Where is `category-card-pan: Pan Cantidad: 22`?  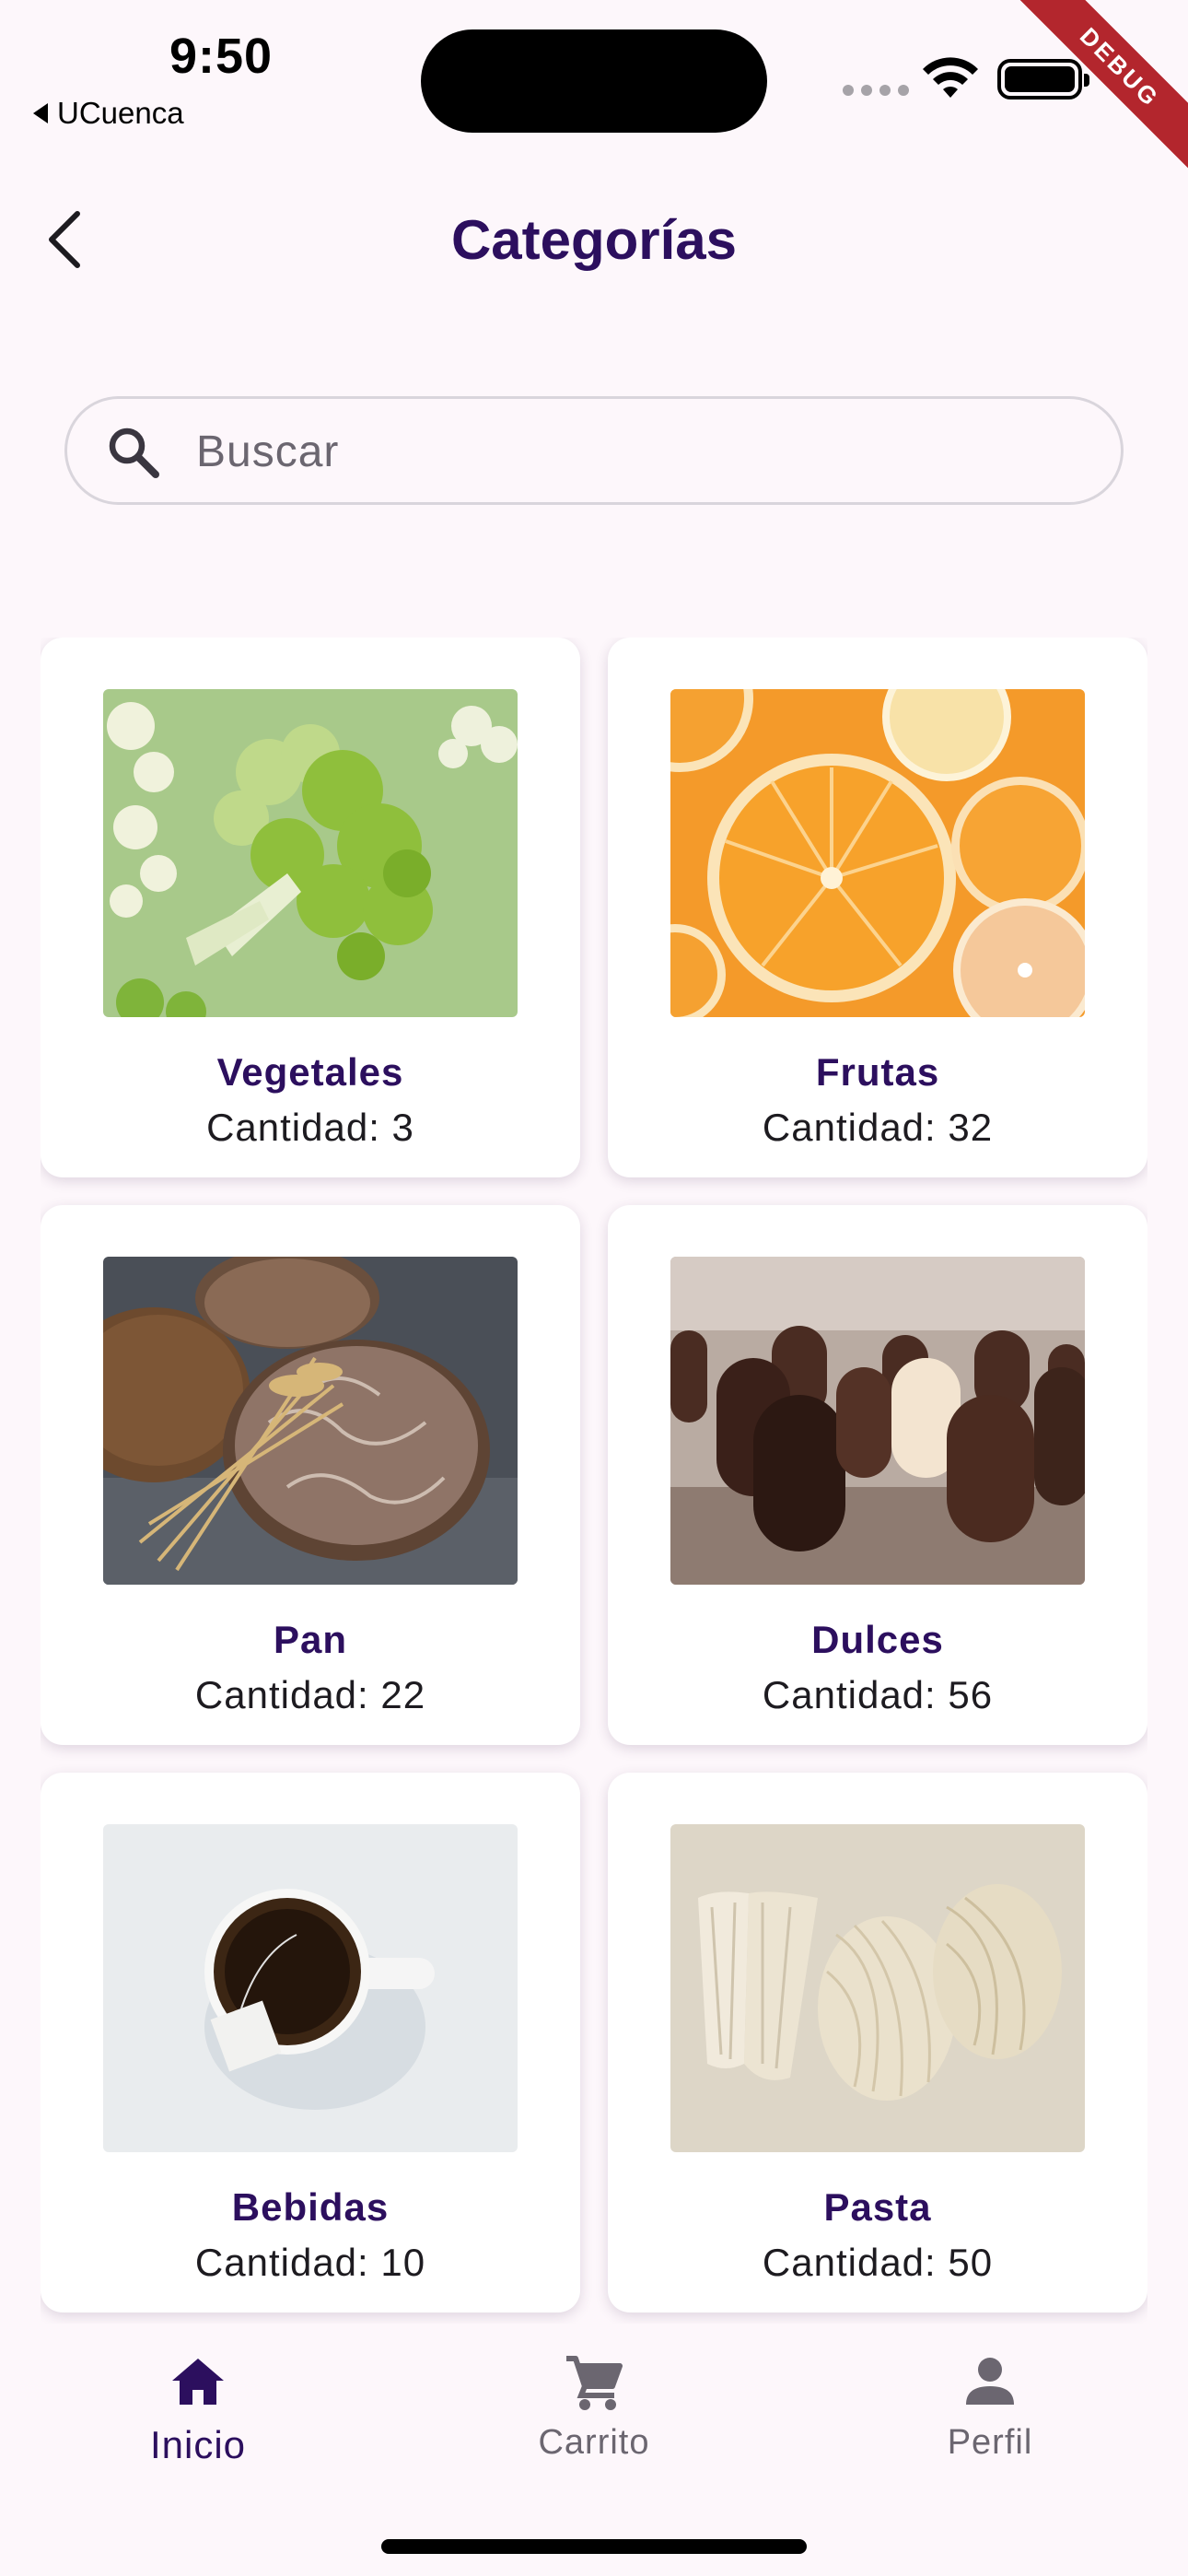
category-card-pan: Pan Cantidad: 22 is located at coordinates (311, 1475).